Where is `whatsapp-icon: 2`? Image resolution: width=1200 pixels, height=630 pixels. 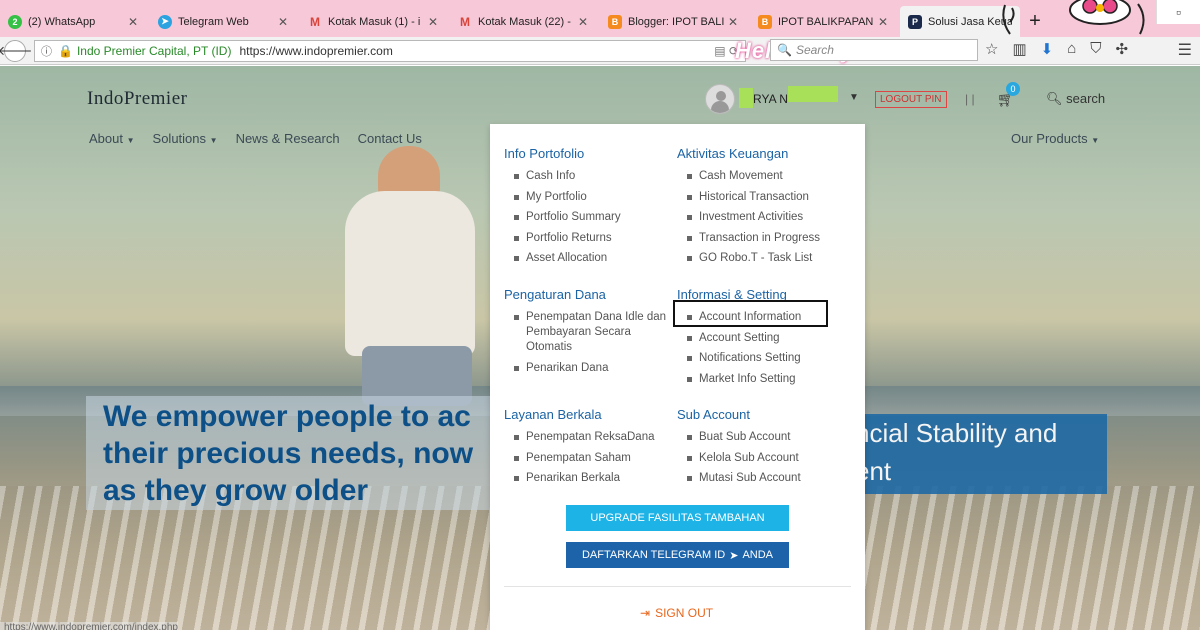
whatsapp-icon: 2 is located at coordinates (15, 21).